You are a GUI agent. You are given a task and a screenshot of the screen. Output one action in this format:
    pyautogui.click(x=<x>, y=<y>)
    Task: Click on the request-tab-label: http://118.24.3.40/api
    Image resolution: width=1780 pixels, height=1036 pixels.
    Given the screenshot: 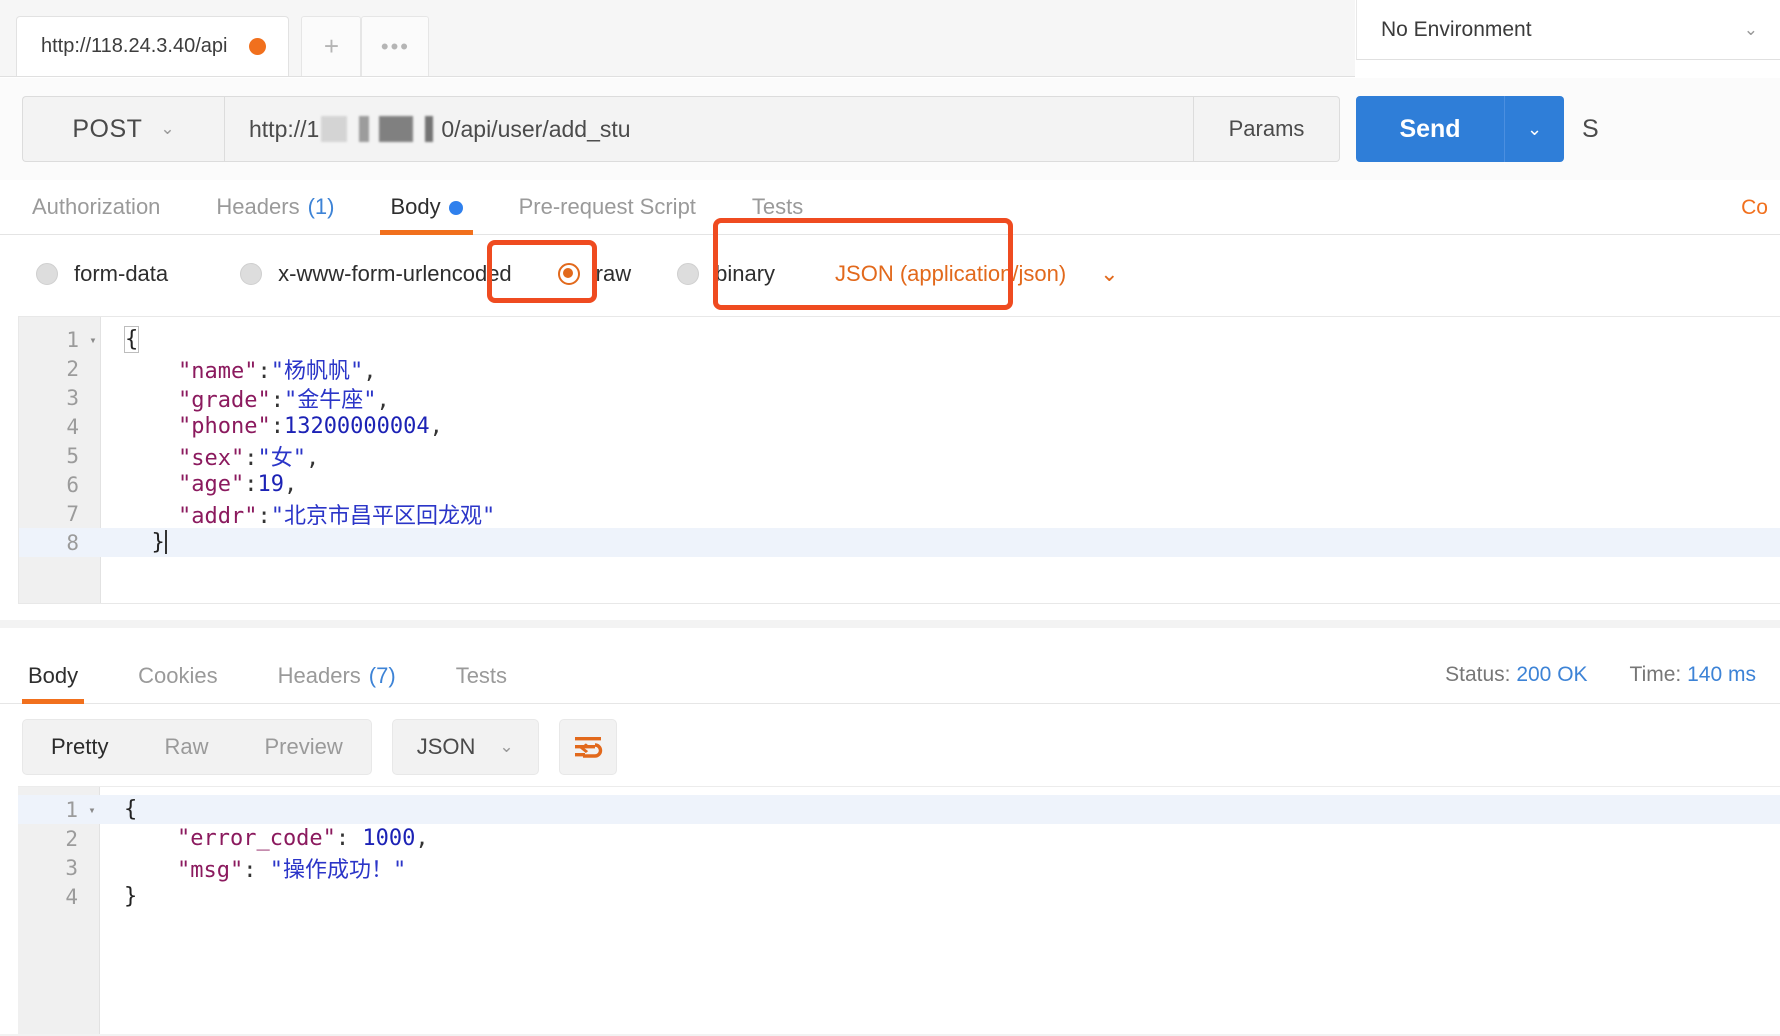 What is the action you would take?
    pyautogui.click(x=134, y=46)
    